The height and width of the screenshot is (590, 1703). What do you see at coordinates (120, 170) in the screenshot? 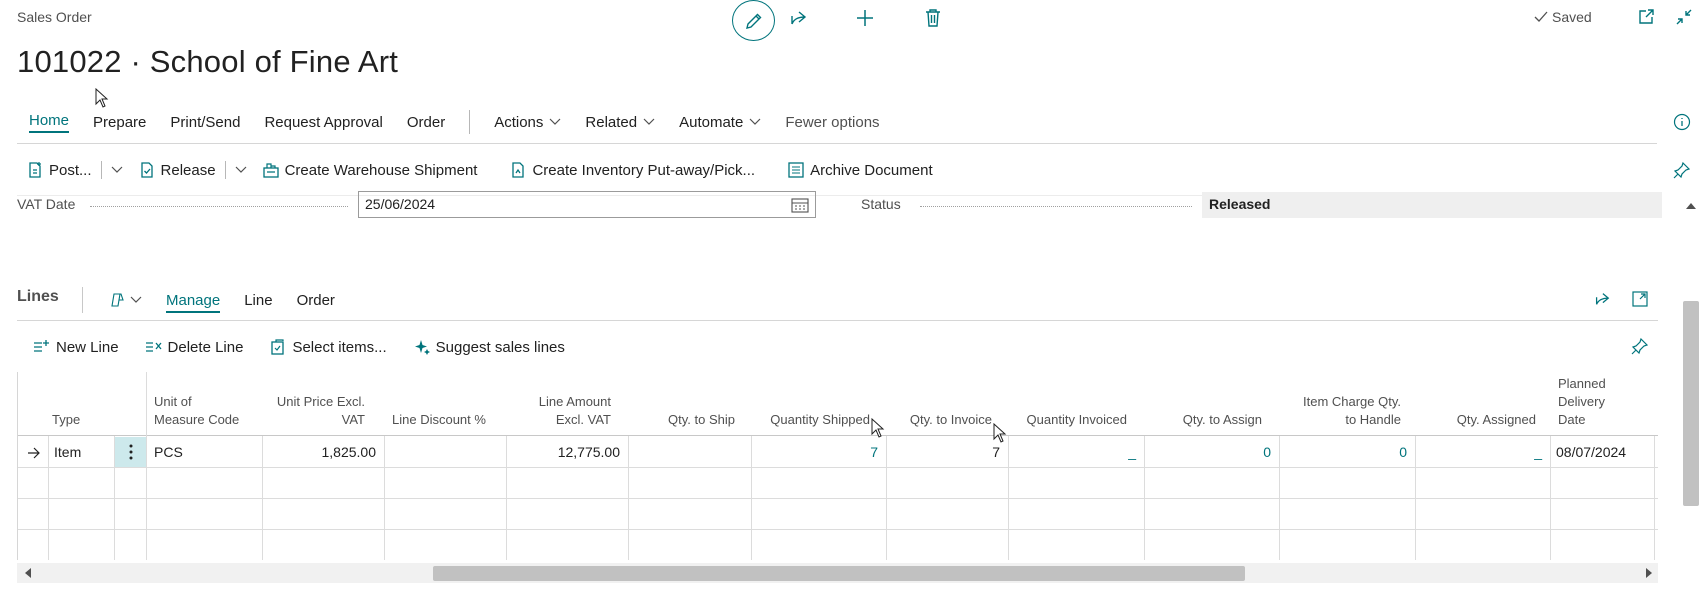
I see `post-menu-button` at bounding box center [120, 170].